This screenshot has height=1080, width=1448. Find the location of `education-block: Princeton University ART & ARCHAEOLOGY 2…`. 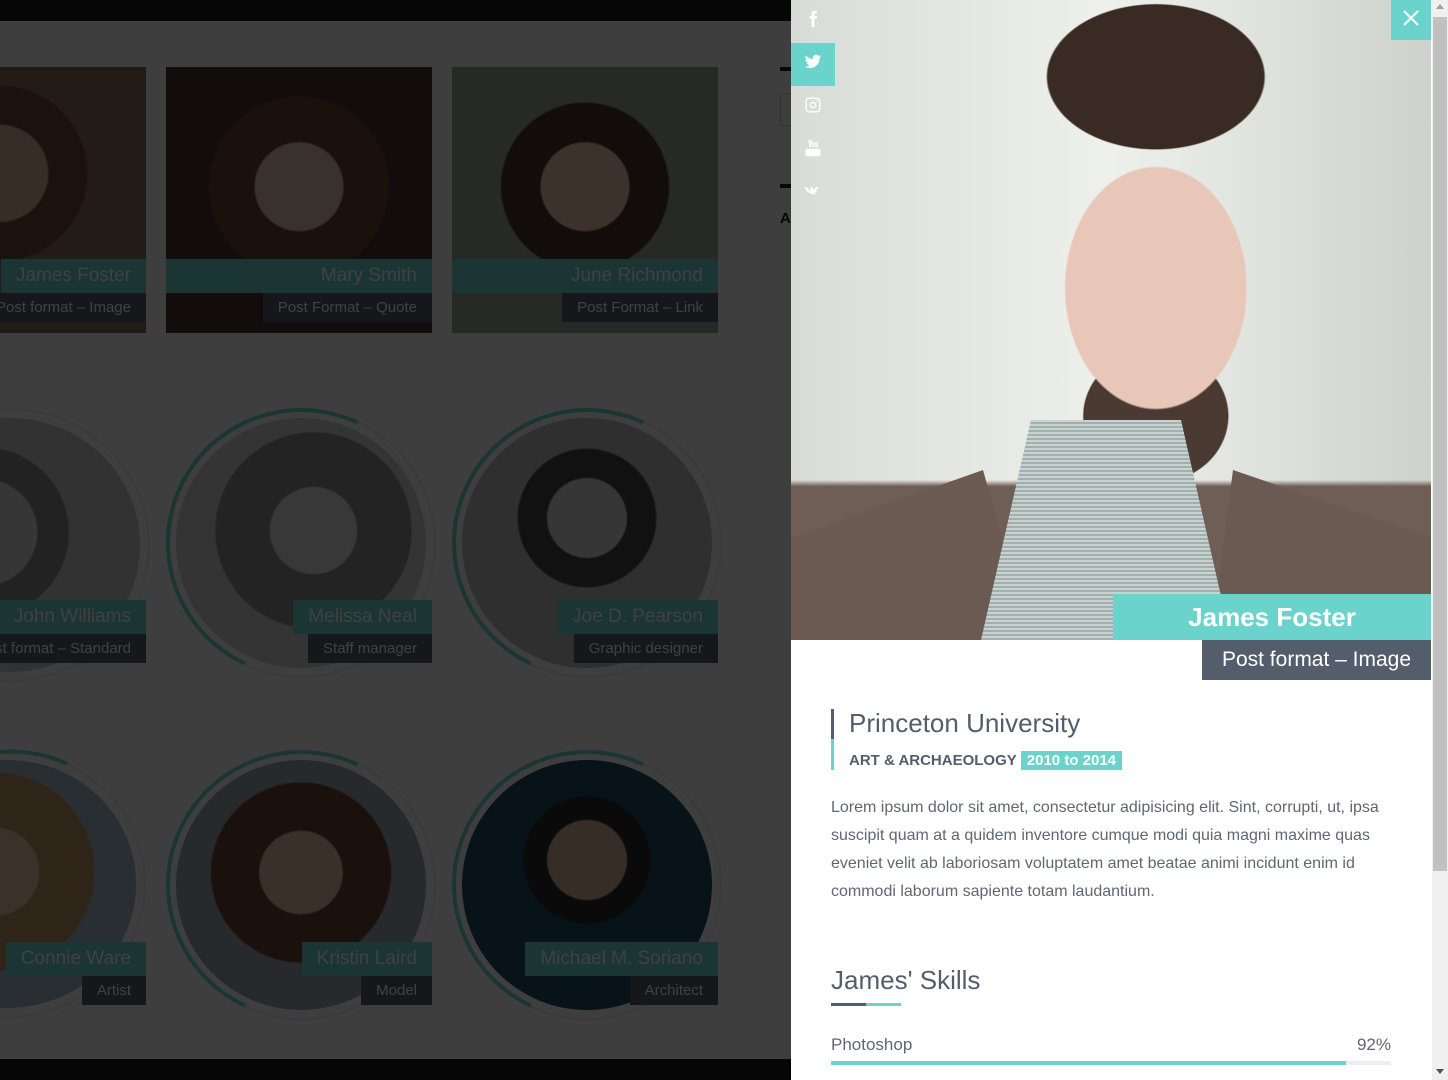

education-block: Princeton University ART & ARCHAEOLOGY 2… is located at coordinates (977, 739).